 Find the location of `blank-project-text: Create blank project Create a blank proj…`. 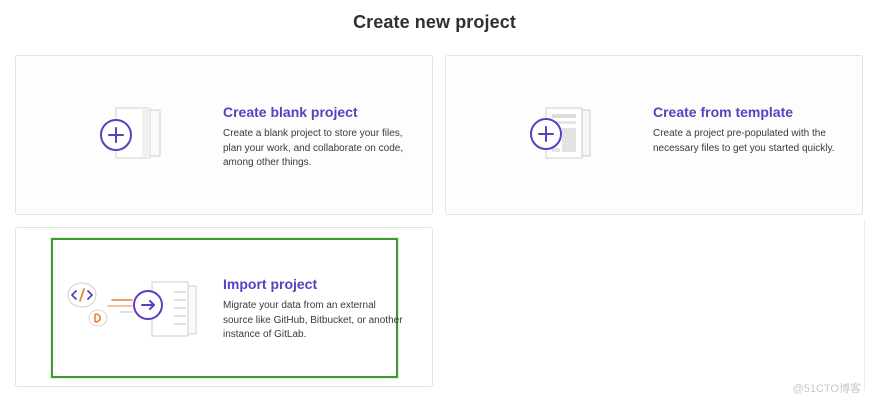

blank-project-text: Create blank project Create a blank proj… is located at coordinates (315, 137).